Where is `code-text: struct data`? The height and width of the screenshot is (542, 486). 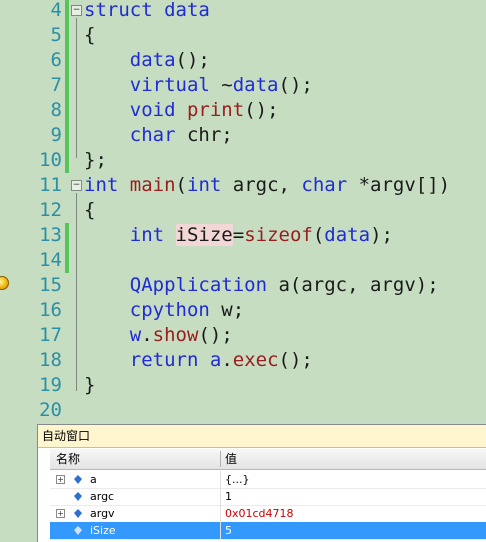
code-text: struct data is located at coordinates (147, 10).